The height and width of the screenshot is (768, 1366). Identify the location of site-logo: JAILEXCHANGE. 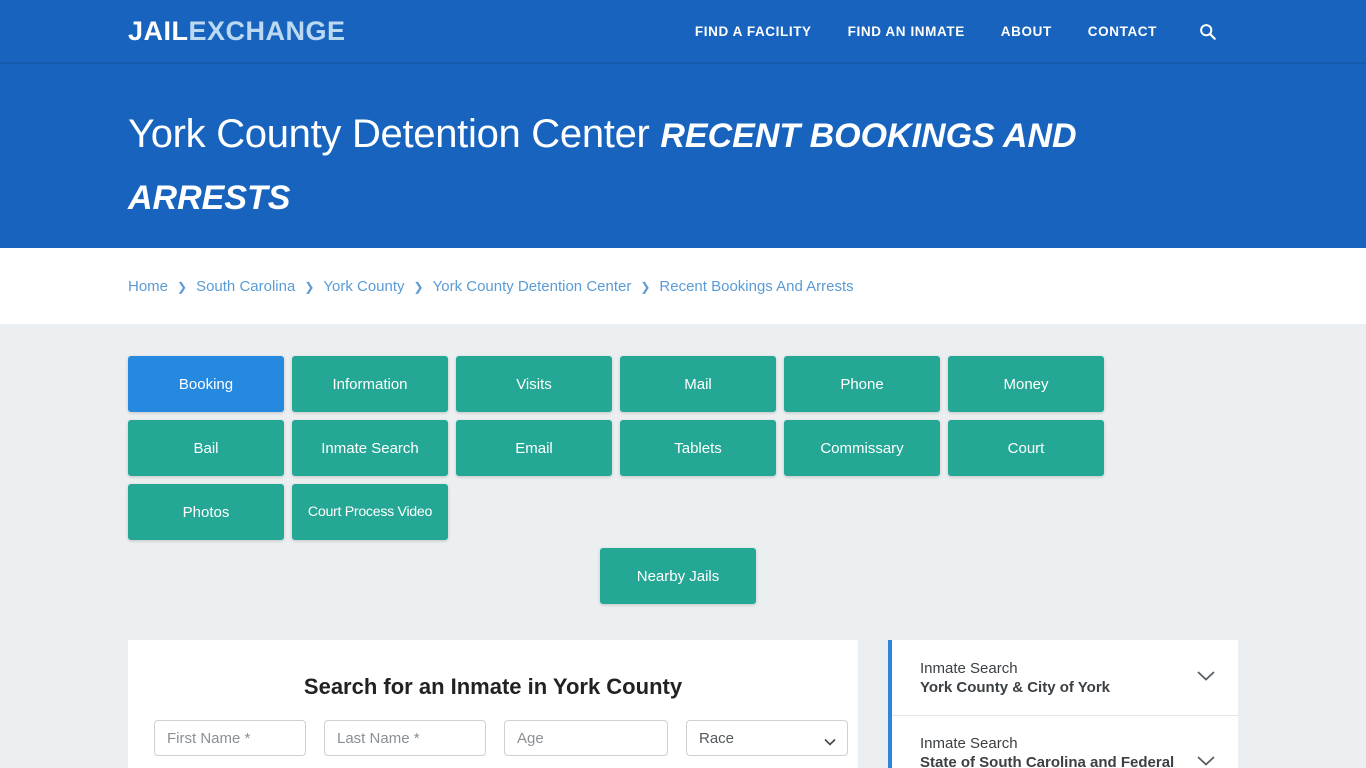
(237, 31).